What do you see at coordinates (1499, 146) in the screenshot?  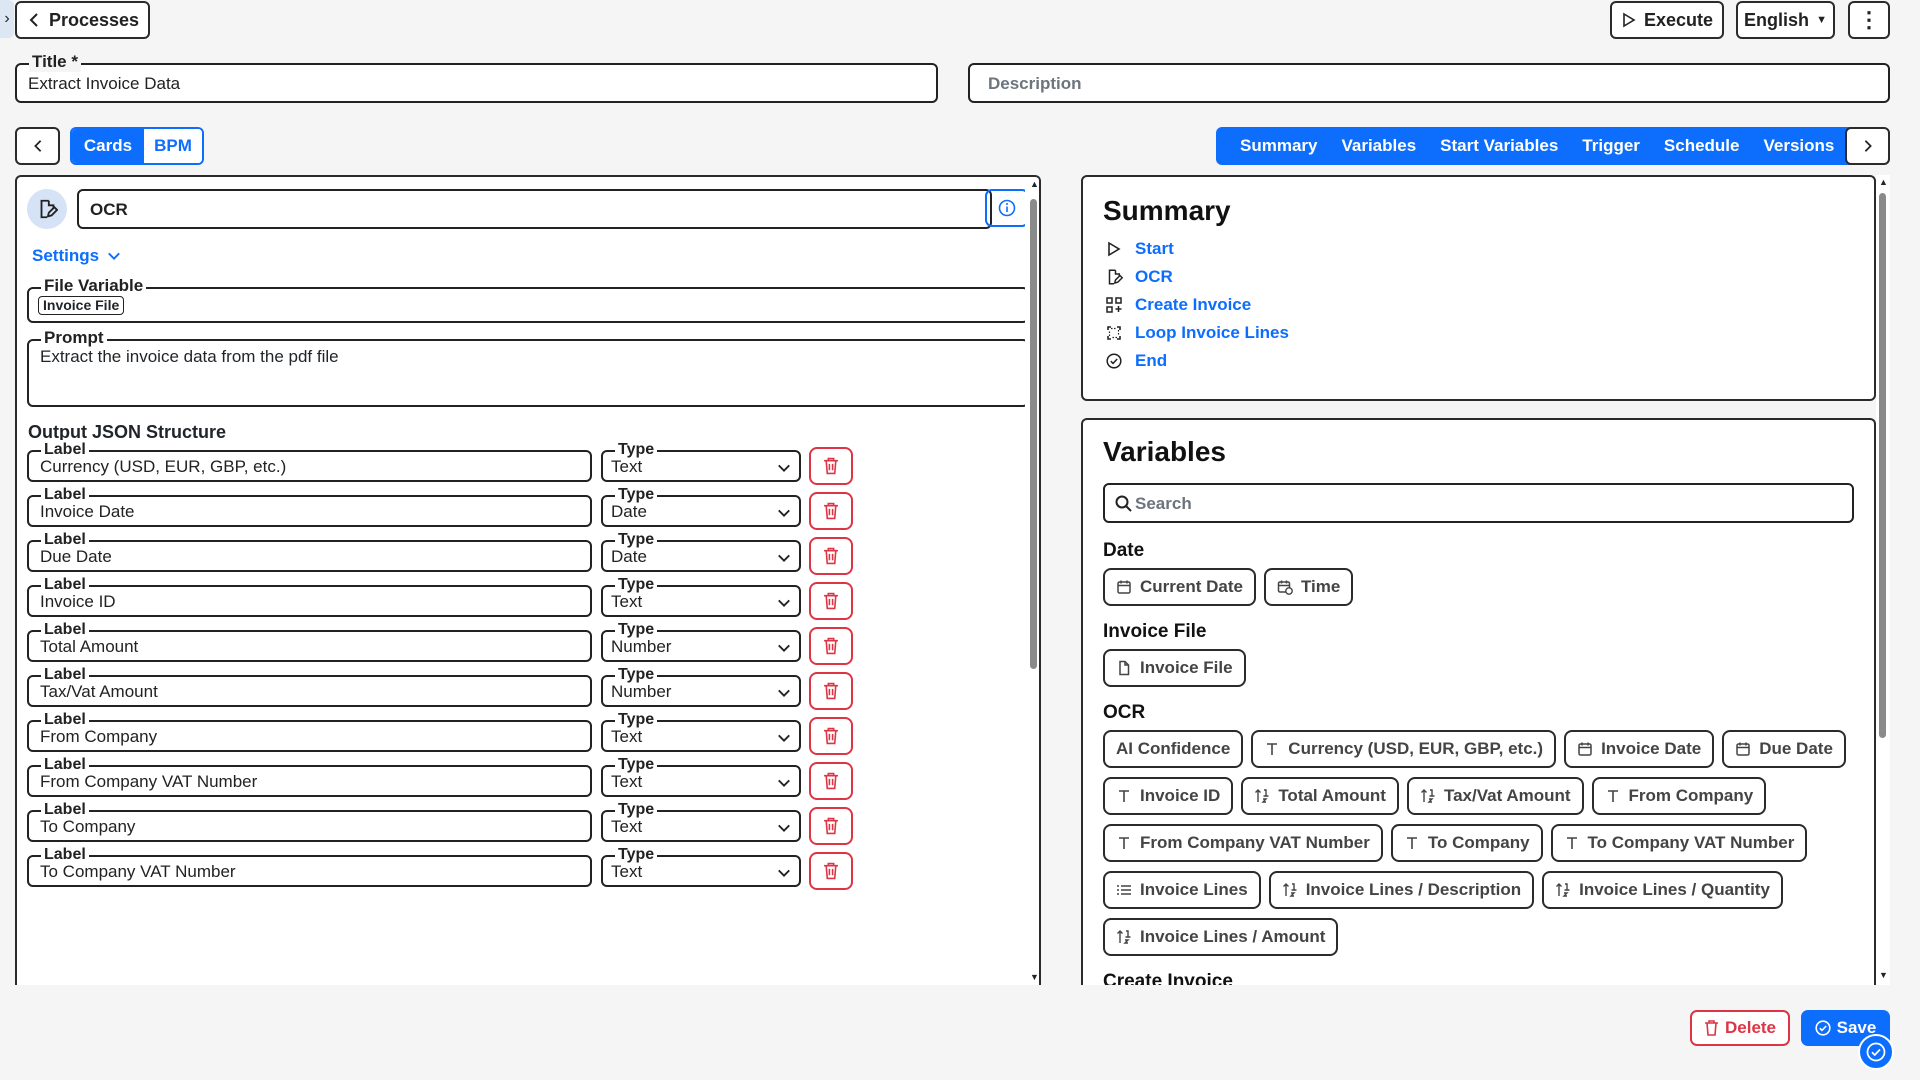 I see `tab-start-variables: Start Variables` at bounding box center [1499, 146].